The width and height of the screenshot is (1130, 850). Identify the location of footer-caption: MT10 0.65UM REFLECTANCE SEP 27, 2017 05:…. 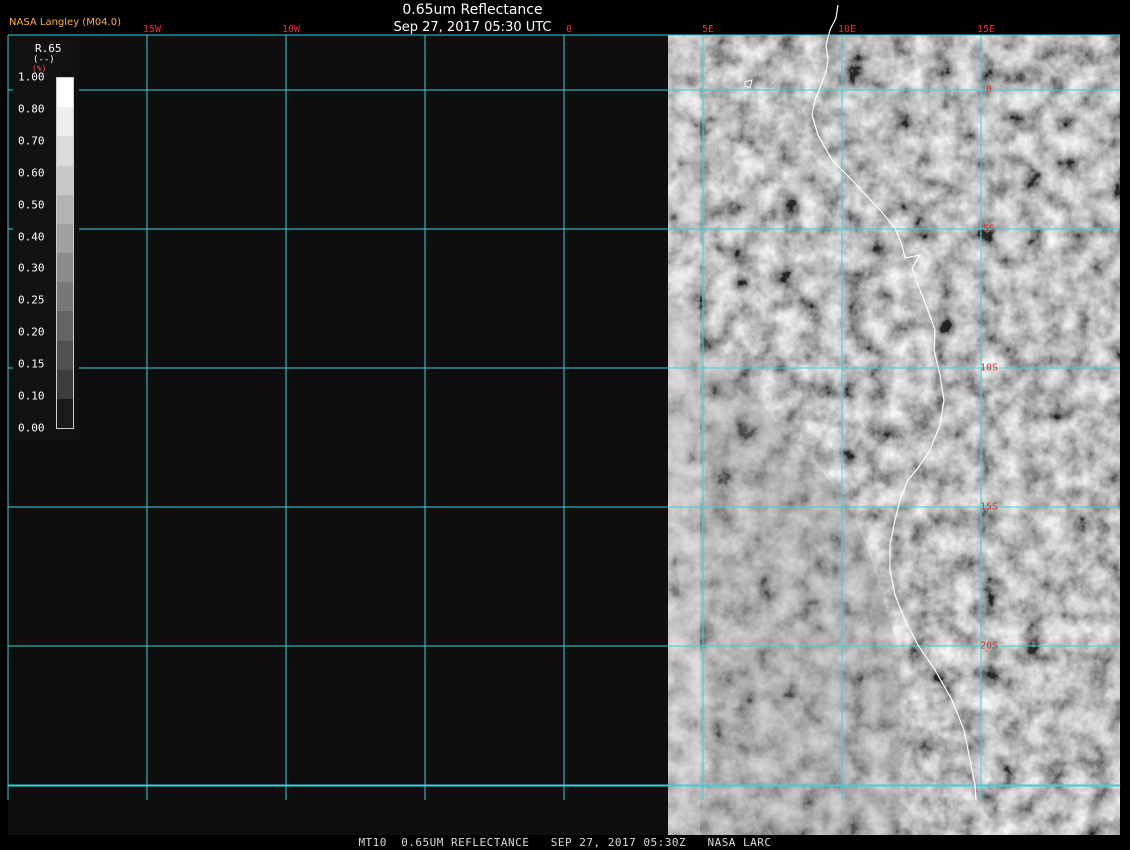
(565, 842).